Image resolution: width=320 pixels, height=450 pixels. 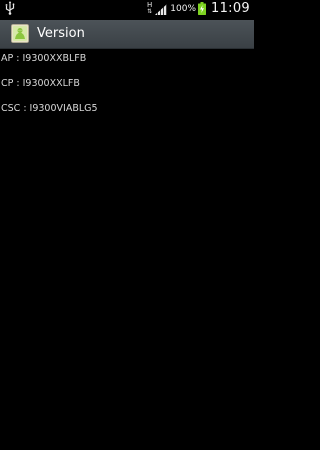 What do you see at coordinates (150, 11) in the screenshot?
I see `network-arrows-icon: ⇅` at bounding box center [150, 11].